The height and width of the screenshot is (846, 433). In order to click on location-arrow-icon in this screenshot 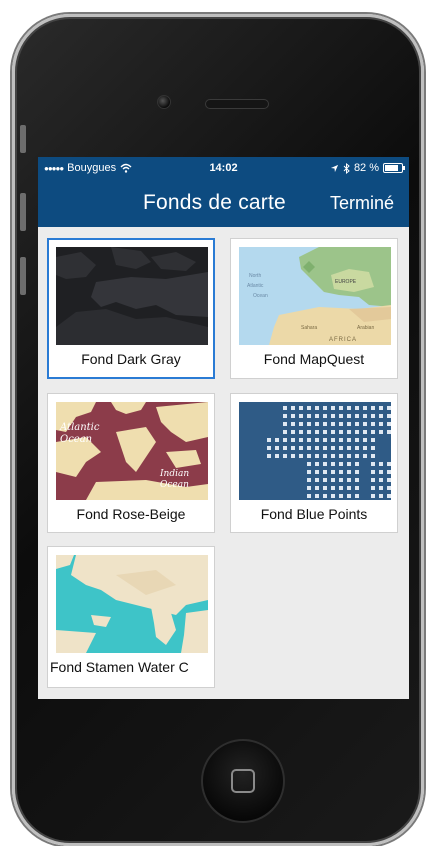, I will do `click(334, 168)`.